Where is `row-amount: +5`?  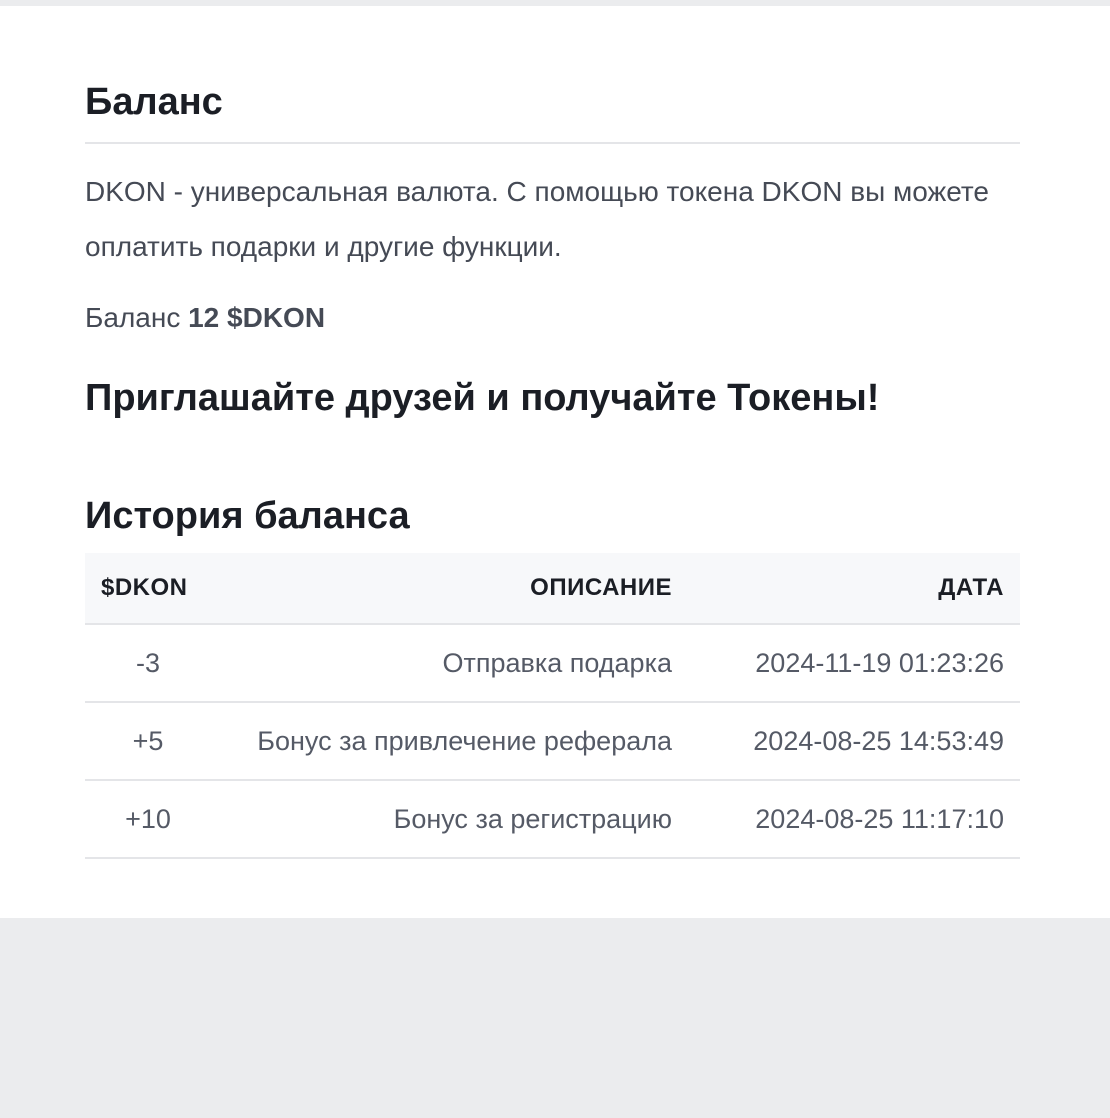
row-amount: +5 is located at coordinates (148, 741).